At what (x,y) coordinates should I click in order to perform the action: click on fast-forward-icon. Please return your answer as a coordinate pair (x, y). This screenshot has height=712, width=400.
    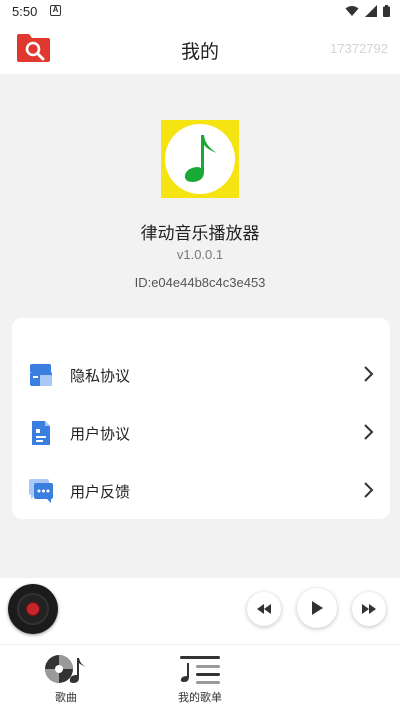
    Looking at the image, I should click on (369, 609).